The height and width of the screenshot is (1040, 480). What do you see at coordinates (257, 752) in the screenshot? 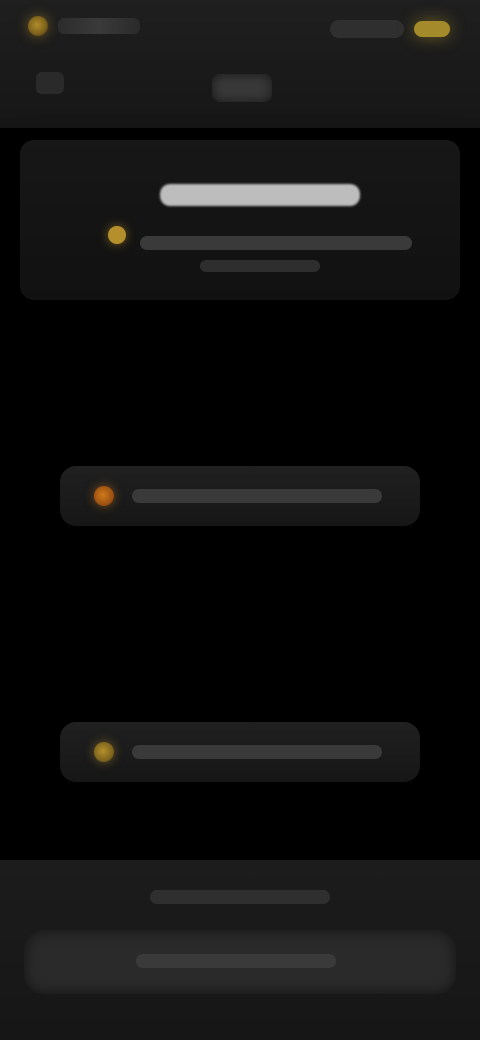
I see `button-2-text-placeholder` at bounding box center [257, 752].